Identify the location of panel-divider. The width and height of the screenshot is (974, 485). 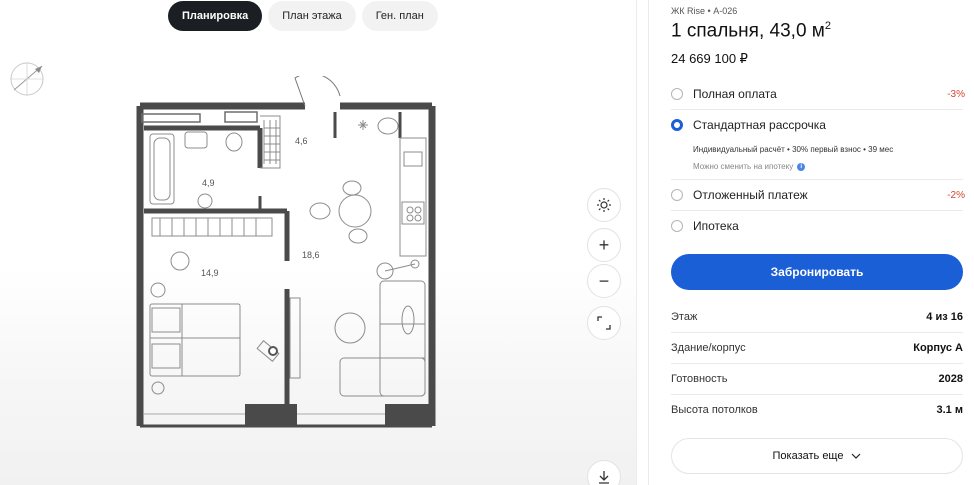
(636, 242).